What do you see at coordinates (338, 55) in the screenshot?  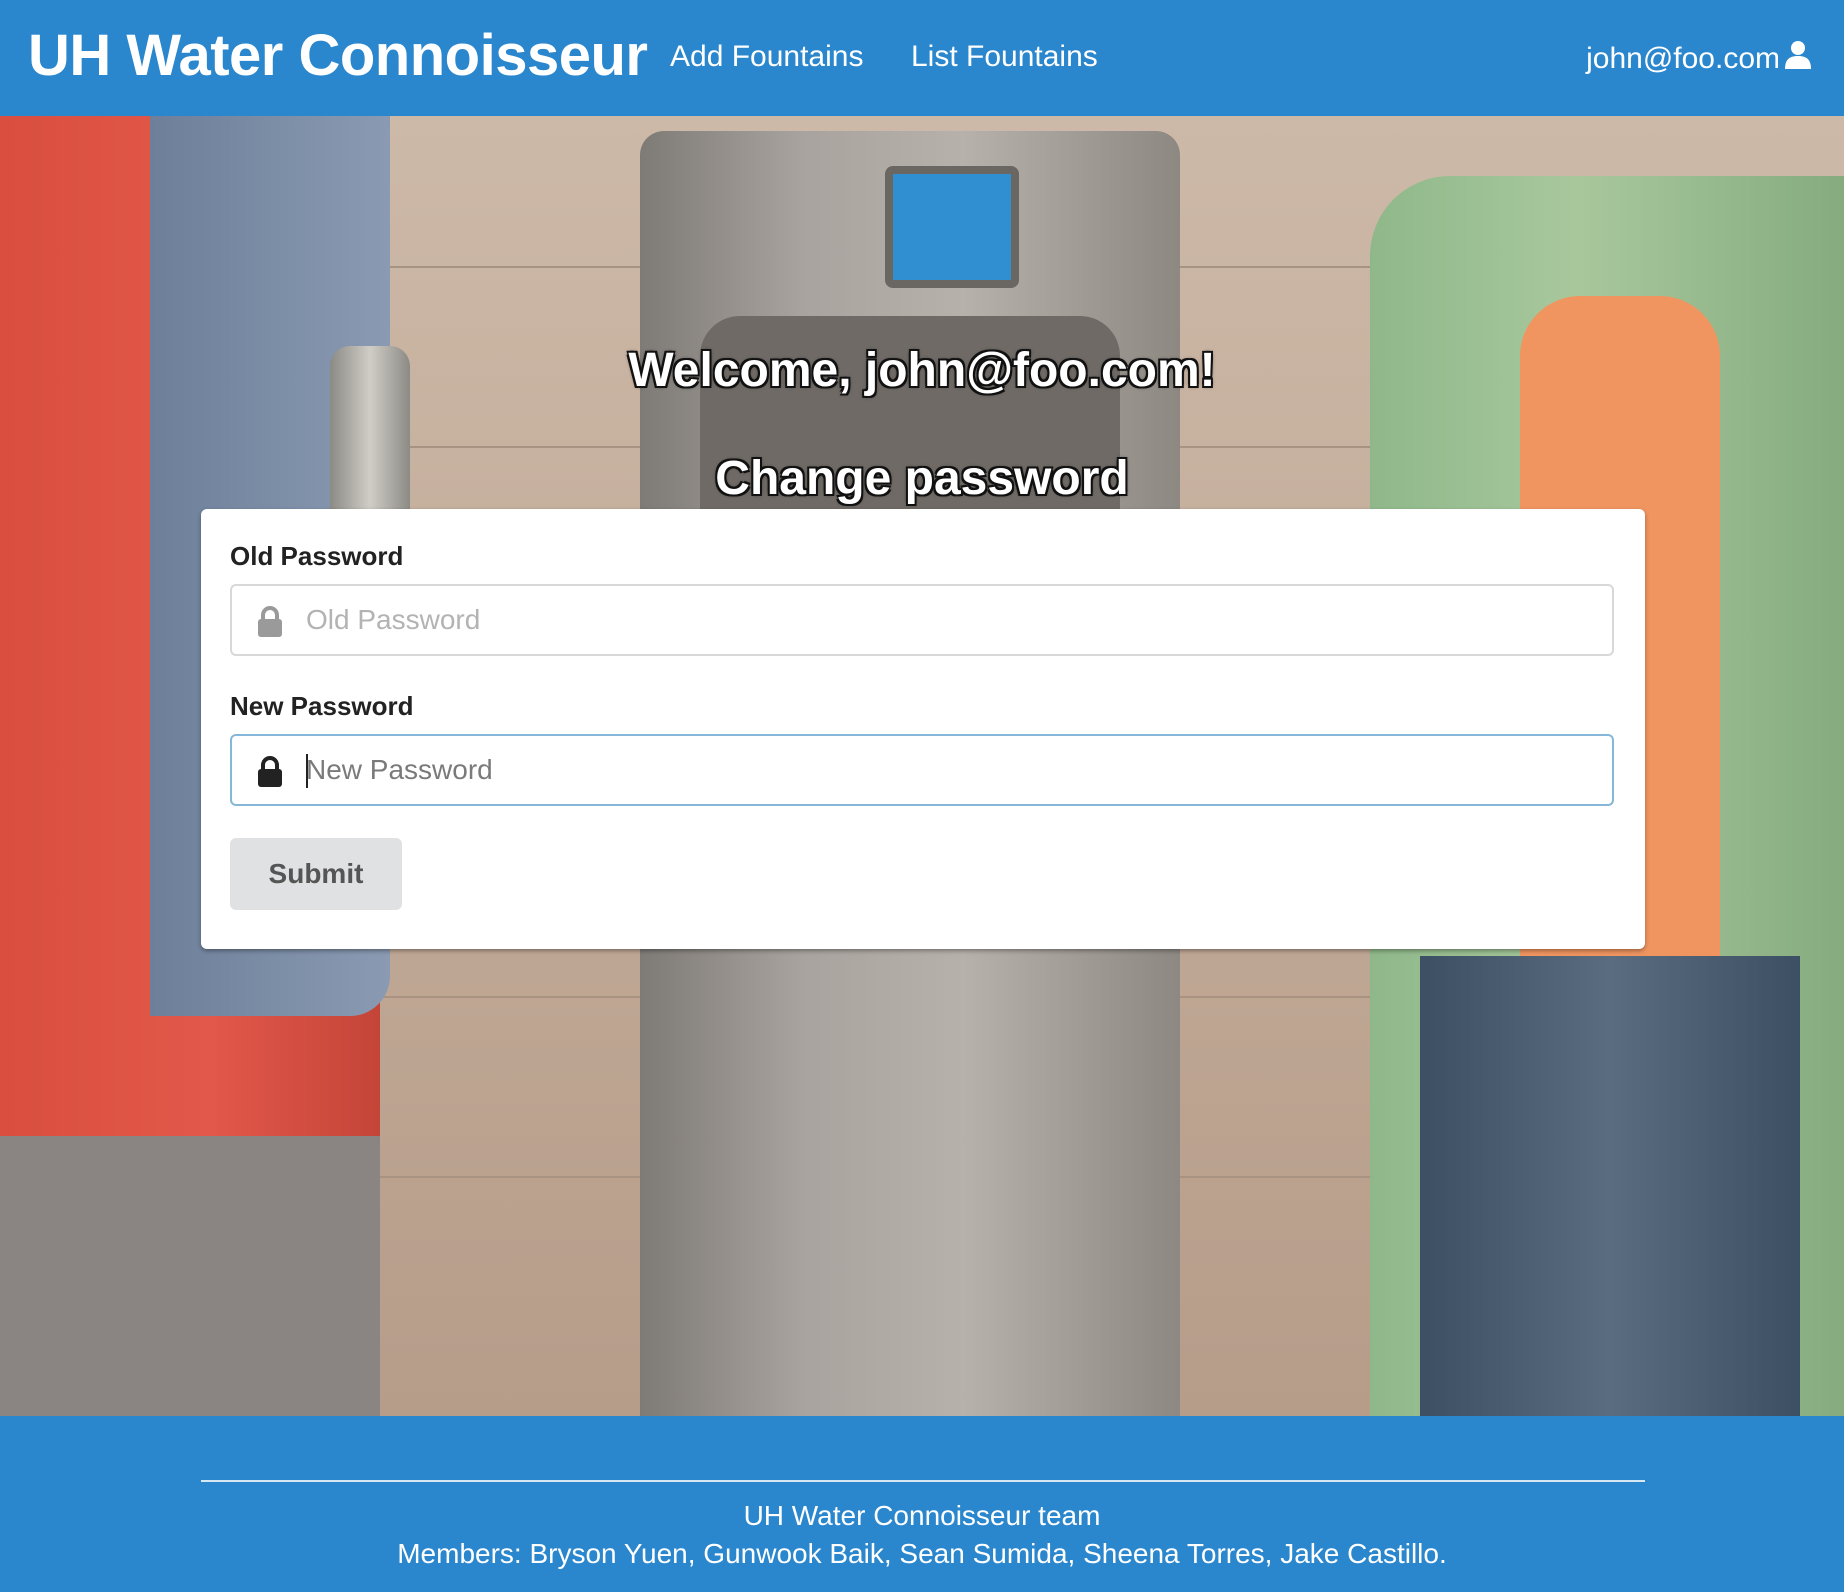 I see `brand-title: UH Water Connoisseur` at bounding box center [338, 55].